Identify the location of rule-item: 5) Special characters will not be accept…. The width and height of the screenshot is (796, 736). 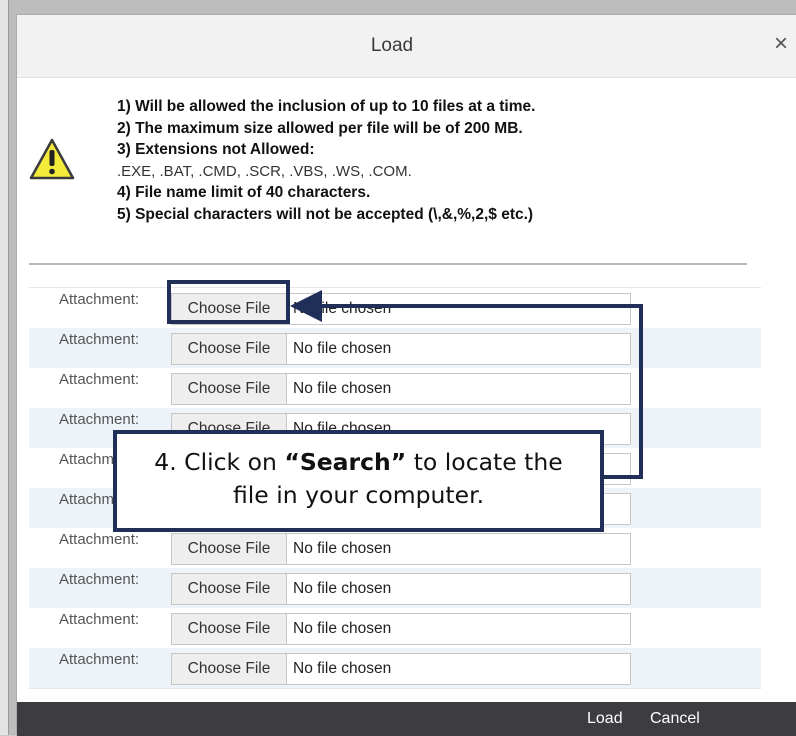
(325, 214).